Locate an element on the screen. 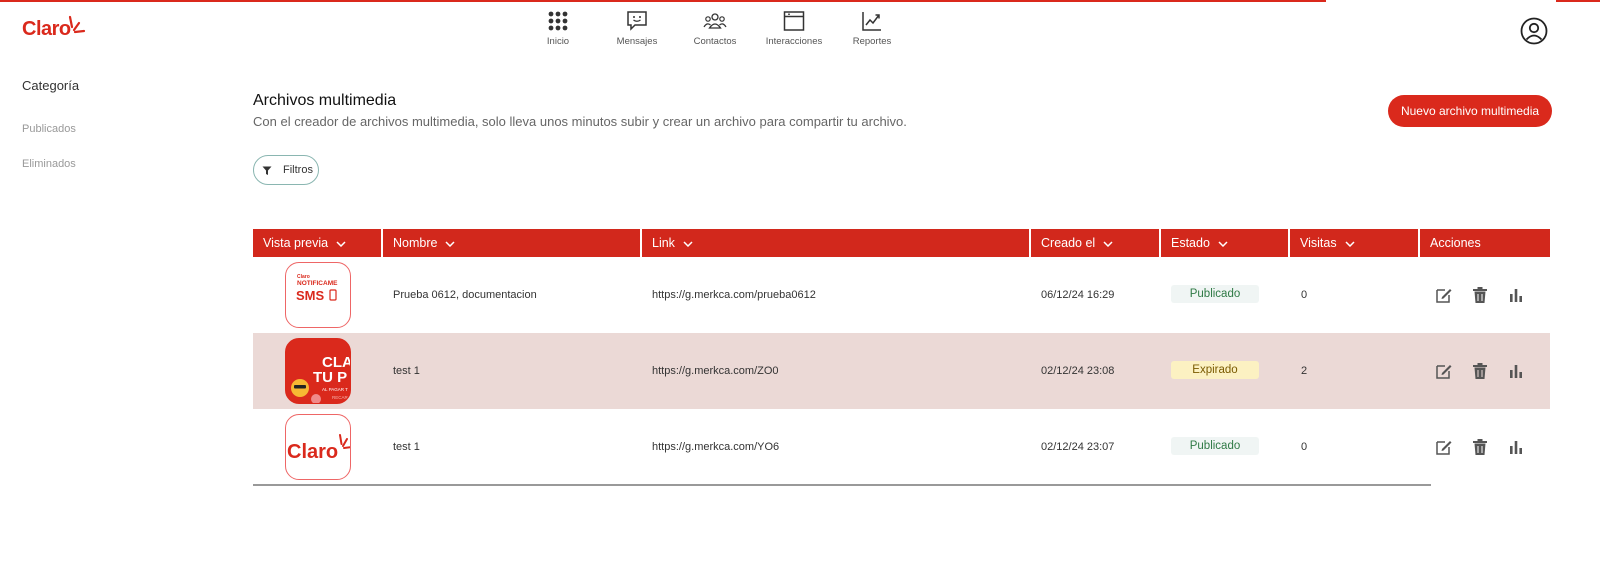  column-header-nombre: Nombre is located at coordinates (511, 243).